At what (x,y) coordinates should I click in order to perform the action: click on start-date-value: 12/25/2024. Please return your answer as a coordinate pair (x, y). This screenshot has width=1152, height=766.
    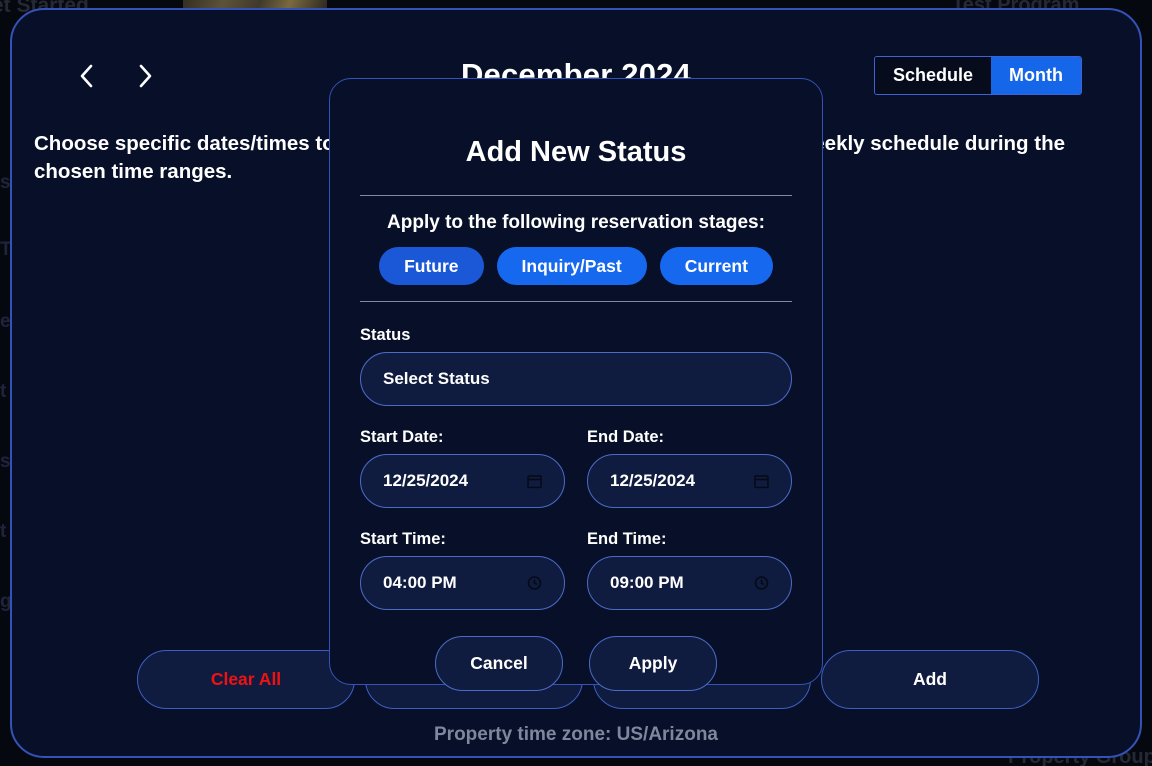
    Looking at the image, I should click on (426, 480).